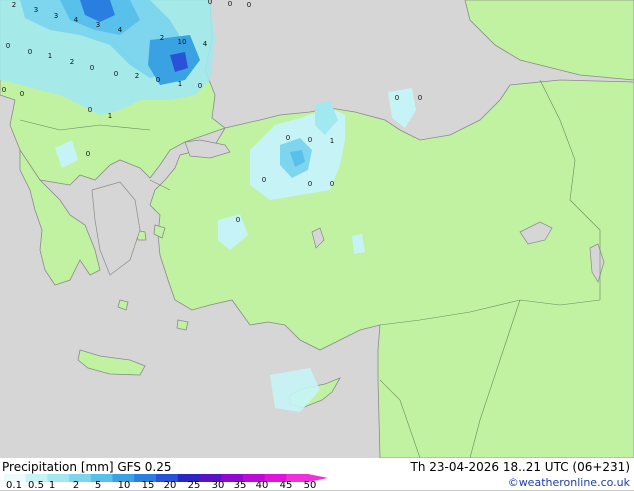  What do you see at coordinates (520, 467) in the screenshot?
I see `run-time-label: Th 23-04-2026 18..21 UTC (06+231)` at bounding box center [520, 467].